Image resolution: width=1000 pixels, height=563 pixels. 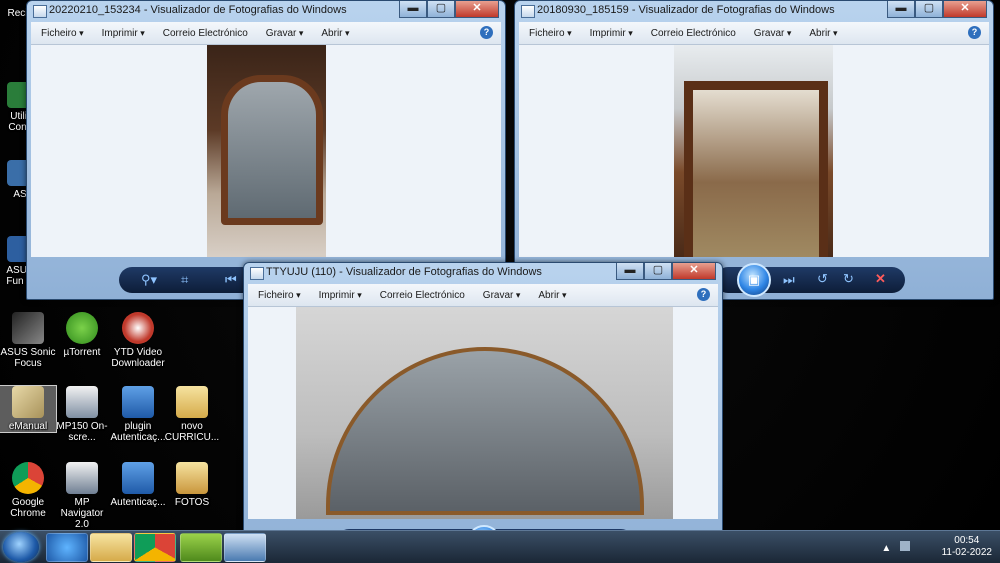 What do you see at coordinates (28, 508) in the screenshot?
I see `desktop-icon-label: Google Chrome` at bounding box center [28, 508].